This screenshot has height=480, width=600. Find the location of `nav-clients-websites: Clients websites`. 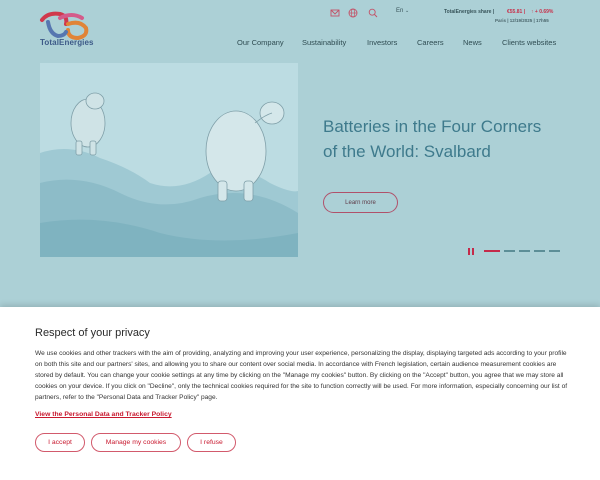

nav-clients-websites: Clients websites is located at coordinates (529, 42).